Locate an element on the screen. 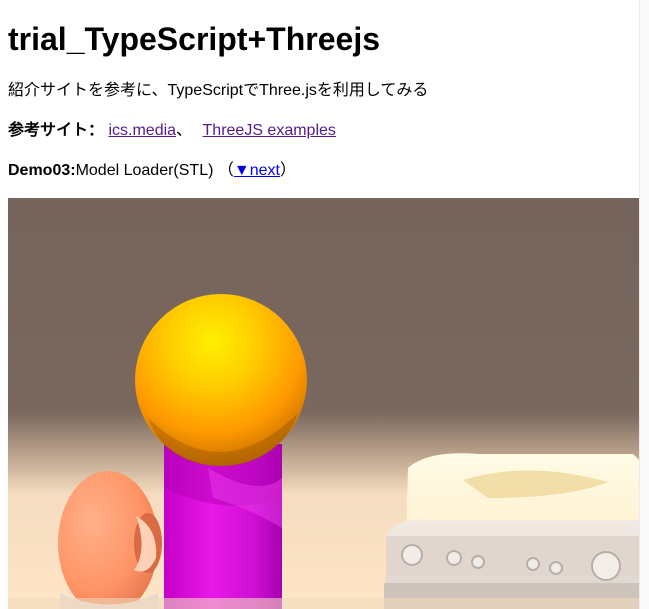 The height and width of the screenshot is (609, 649). demo-line: Demo03:Model Loader(STL) （▼next） is located at coordinates (323, 170).